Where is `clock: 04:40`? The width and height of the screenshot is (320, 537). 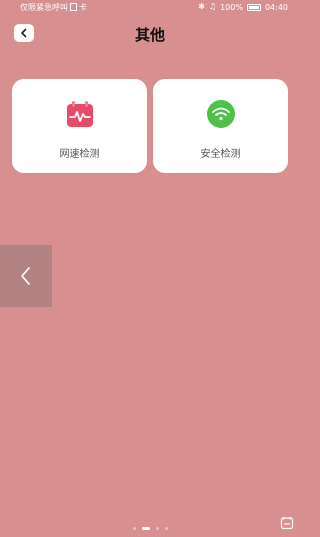
clock: 04:40 is located at coordinates (276, 7).